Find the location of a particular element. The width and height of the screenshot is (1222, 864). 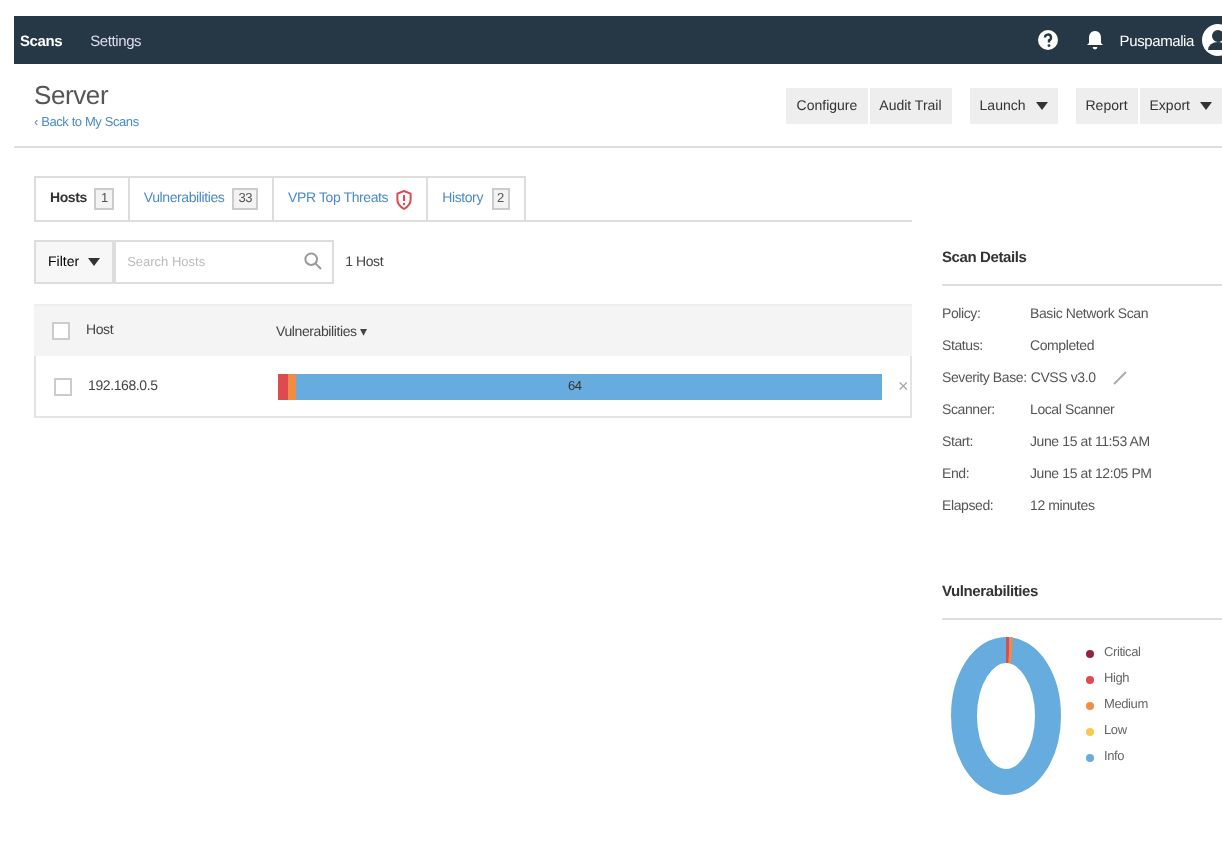

page-title: Server is located at coordinates (72, 95).